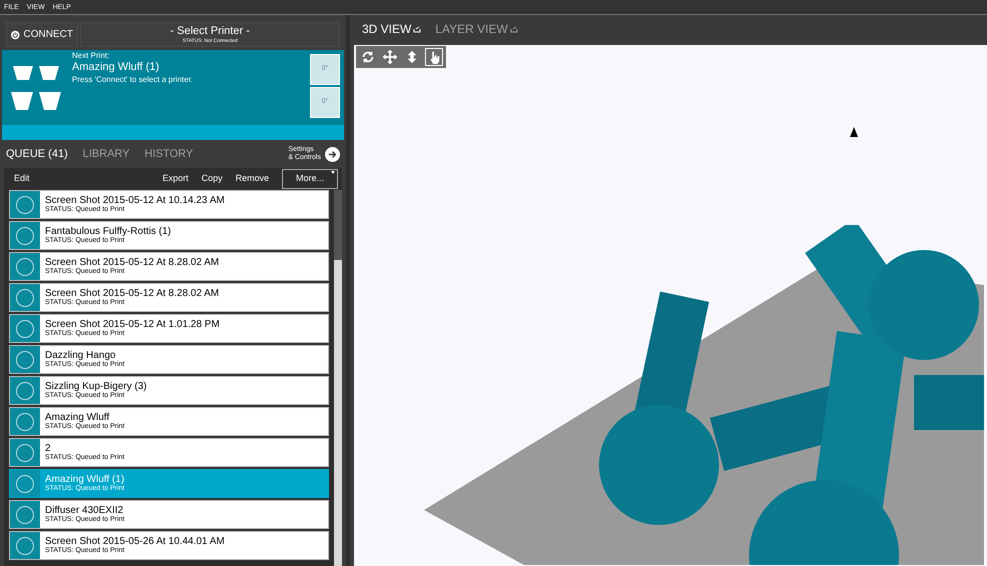  What do you see at coordinates (132, 324) in the screenshot?
I see `item-name: Screen Shot 2015-05-12 At 1.01.28 PM` at bounding box center [132, 324].